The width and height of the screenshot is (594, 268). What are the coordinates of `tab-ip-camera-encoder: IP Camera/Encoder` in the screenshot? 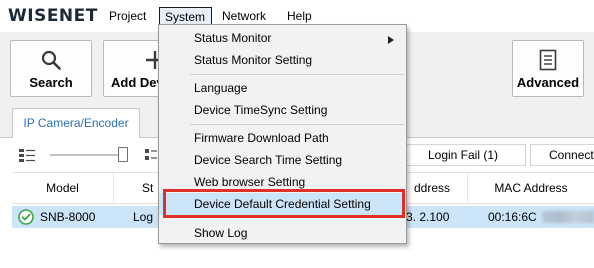 It's located at (76, 123).